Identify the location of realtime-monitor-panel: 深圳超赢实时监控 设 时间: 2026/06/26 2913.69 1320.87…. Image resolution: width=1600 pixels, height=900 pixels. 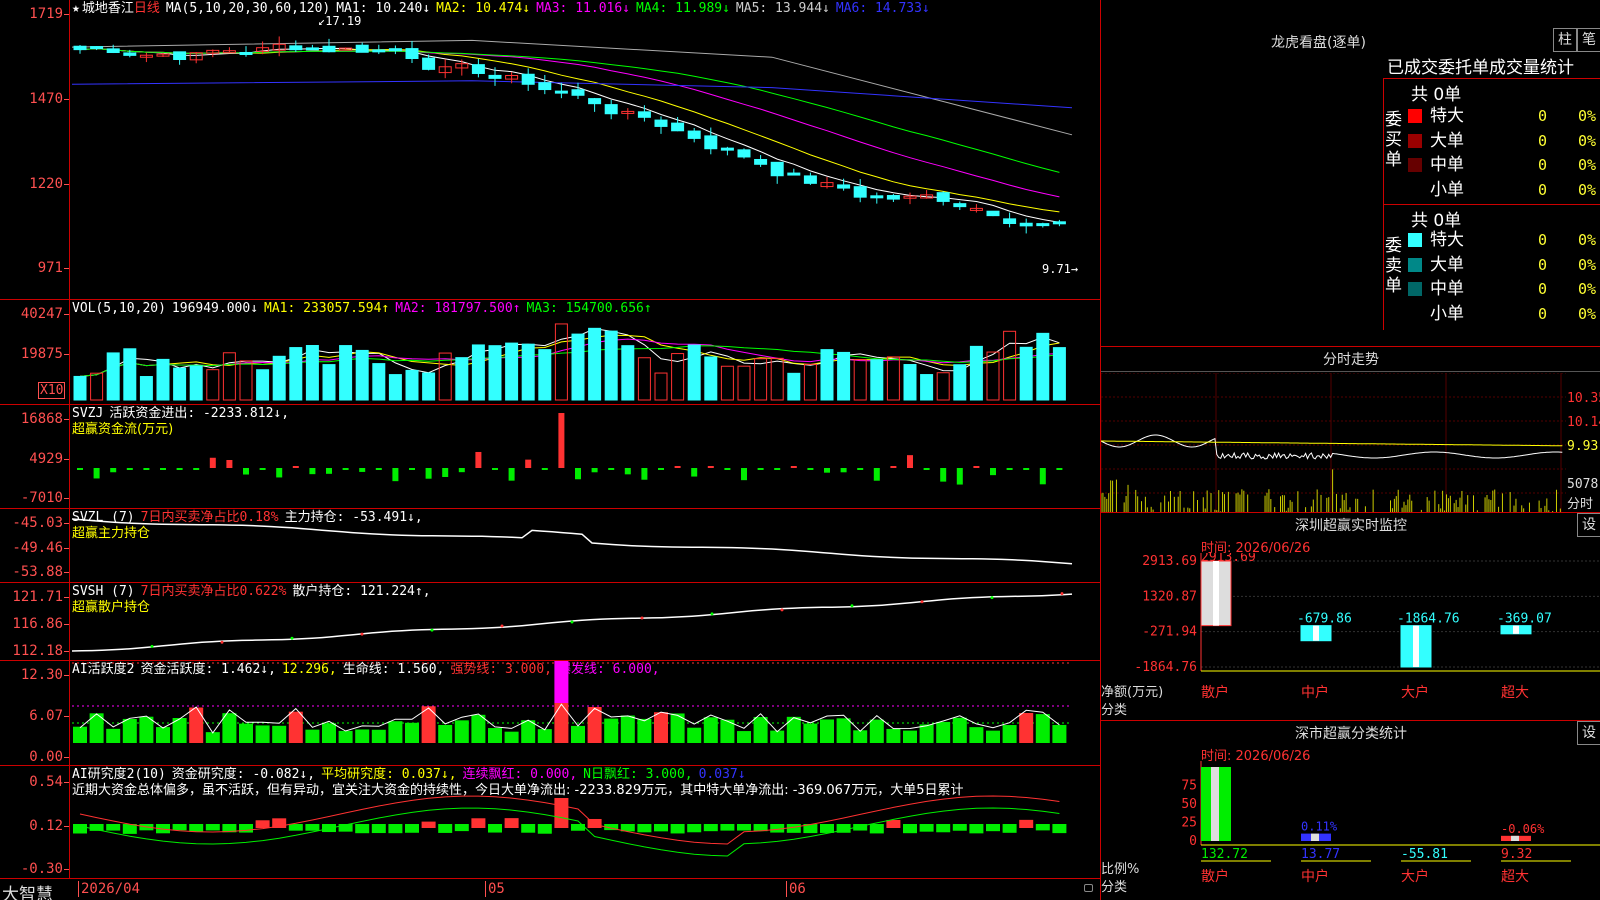
(1350, 616).